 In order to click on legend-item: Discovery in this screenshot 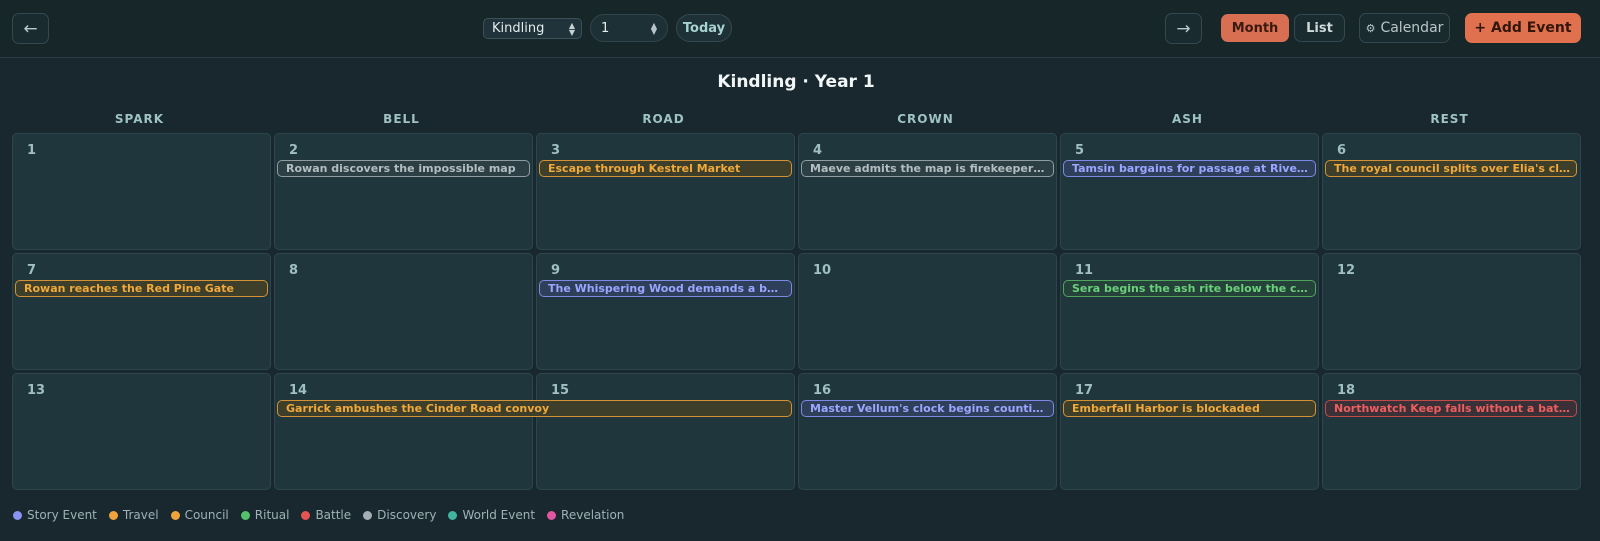, I will do `click(399, 515)`.